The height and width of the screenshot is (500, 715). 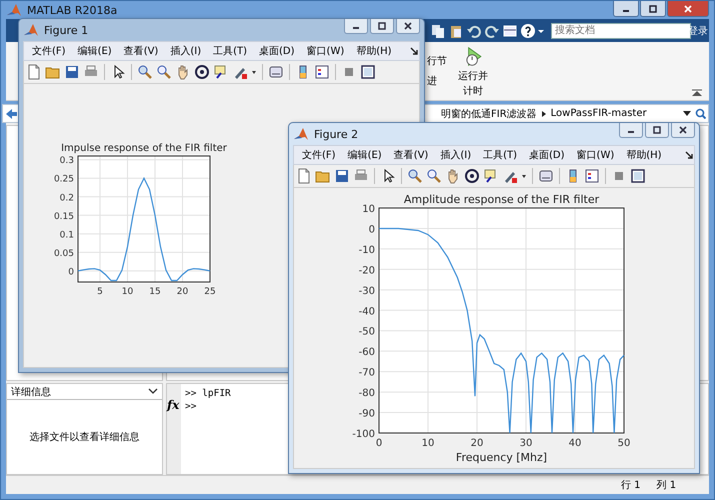 What do you see at coordinates (11, 114) in the screenshot?
I see `back-arrow-icon` at bounding box center [11, 114].